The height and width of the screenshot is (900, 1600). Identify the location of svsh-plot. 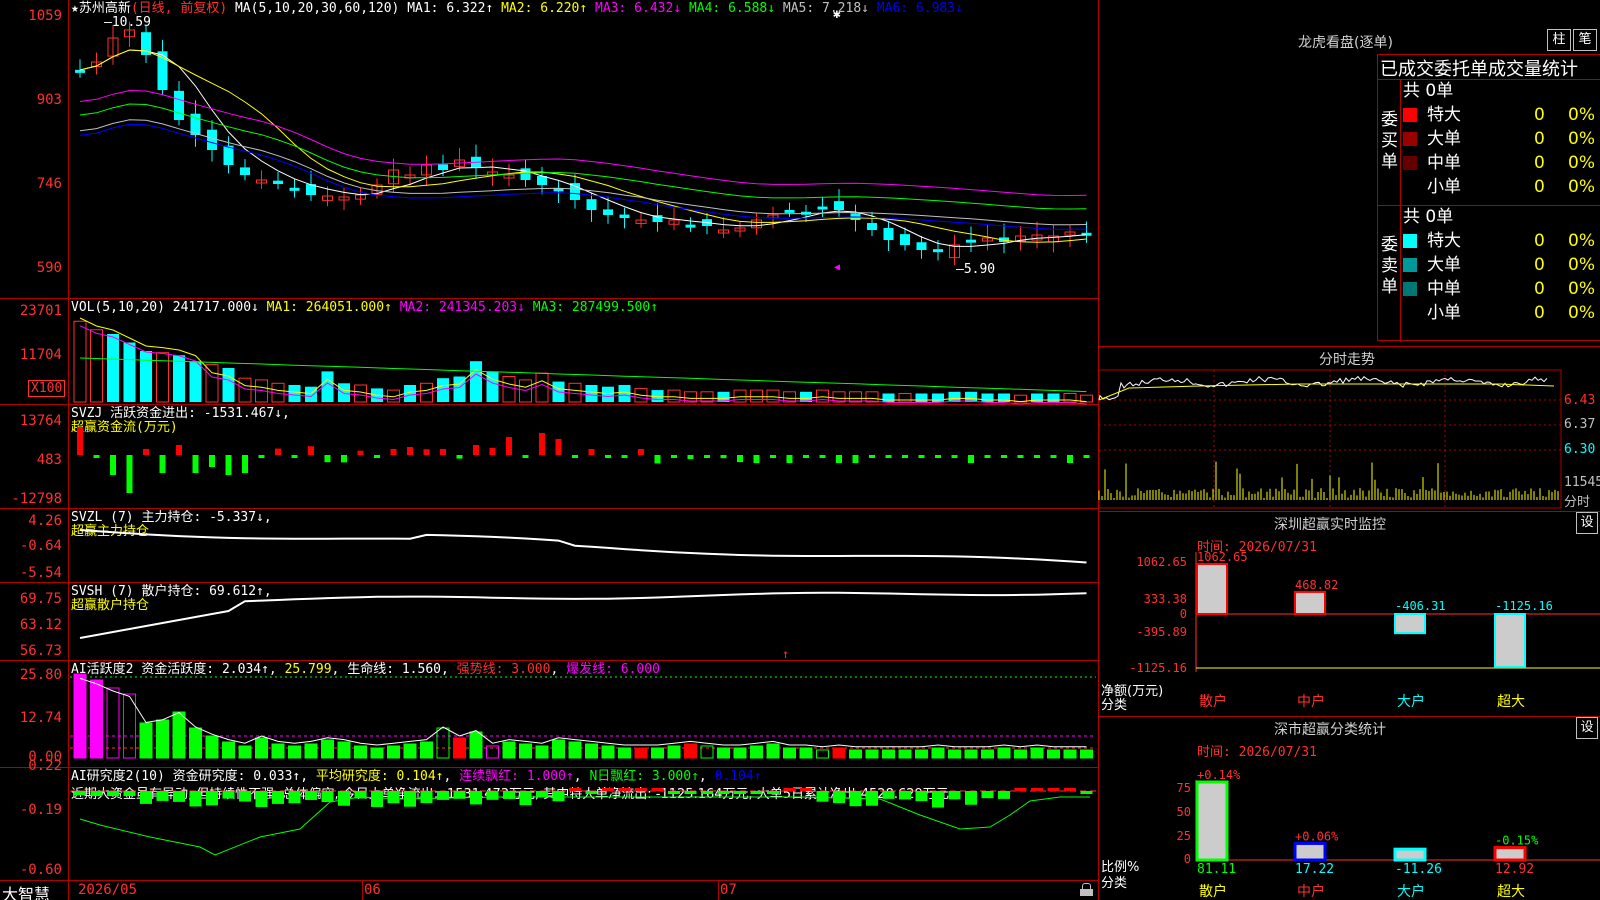
(549, 621).